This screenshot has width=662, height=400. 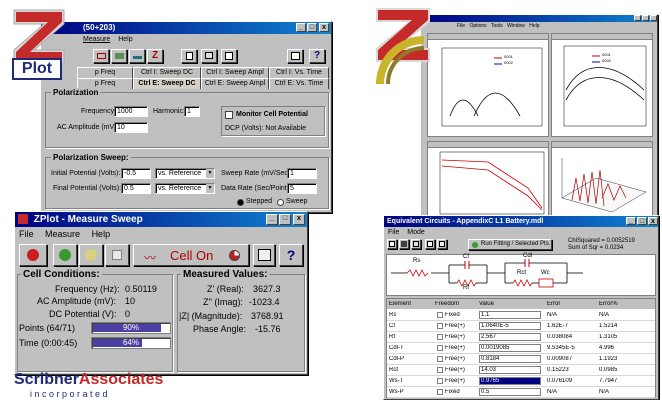 I want to click on toolbar-button-z: Z, so click(x=155, y=56).